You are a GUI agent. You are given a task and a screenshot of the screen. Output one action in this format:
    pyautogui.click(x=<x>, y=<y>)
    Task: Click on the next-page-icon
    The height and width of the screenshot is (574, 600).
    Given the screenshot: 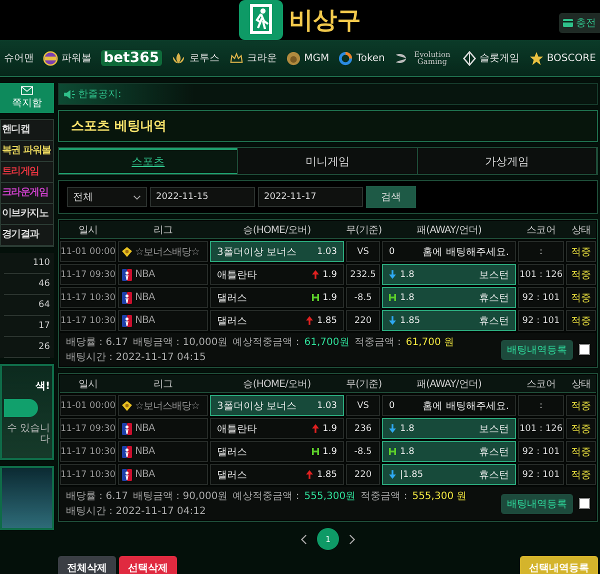 What is the action you would take?
    pyautogui.click(x=352, y=539)
    